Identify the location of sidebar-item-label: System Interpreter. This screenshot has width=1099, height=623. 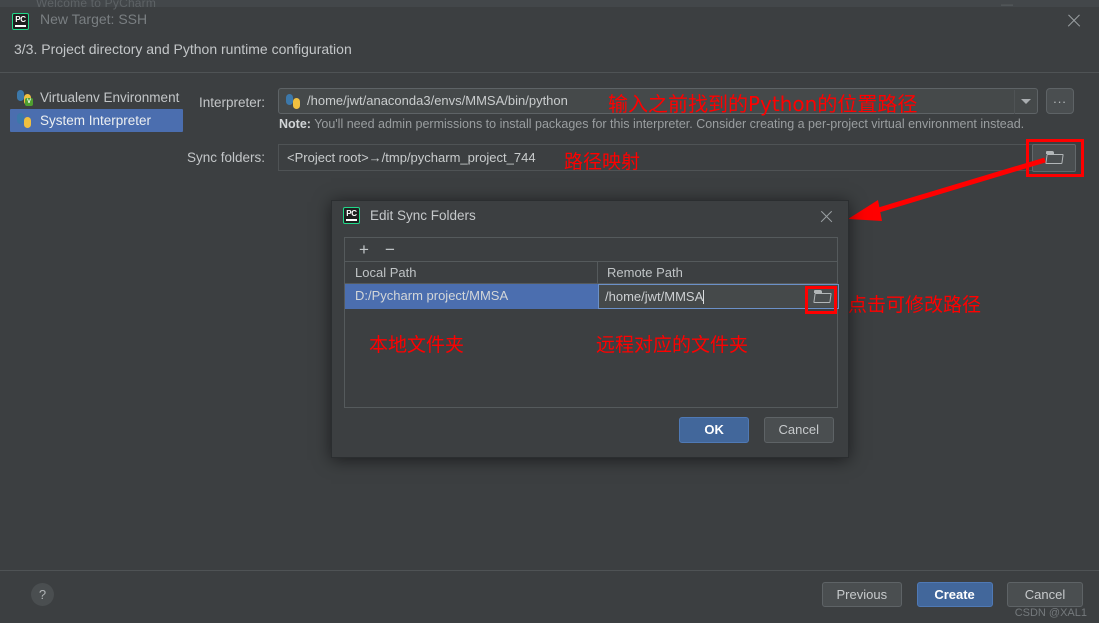
(96, 120).